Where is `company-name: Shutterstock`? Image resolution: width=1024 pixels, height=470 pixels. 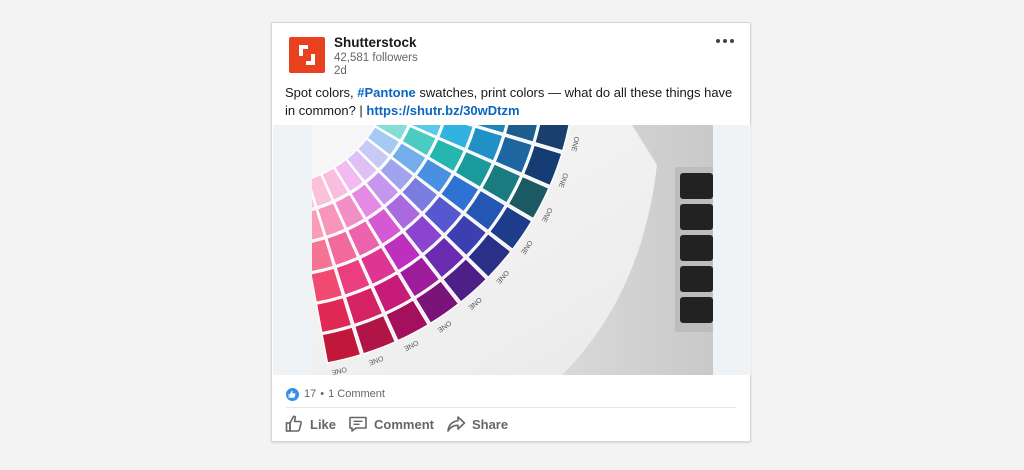 company-name: Shutterstock is located at coordinates (375, 43).